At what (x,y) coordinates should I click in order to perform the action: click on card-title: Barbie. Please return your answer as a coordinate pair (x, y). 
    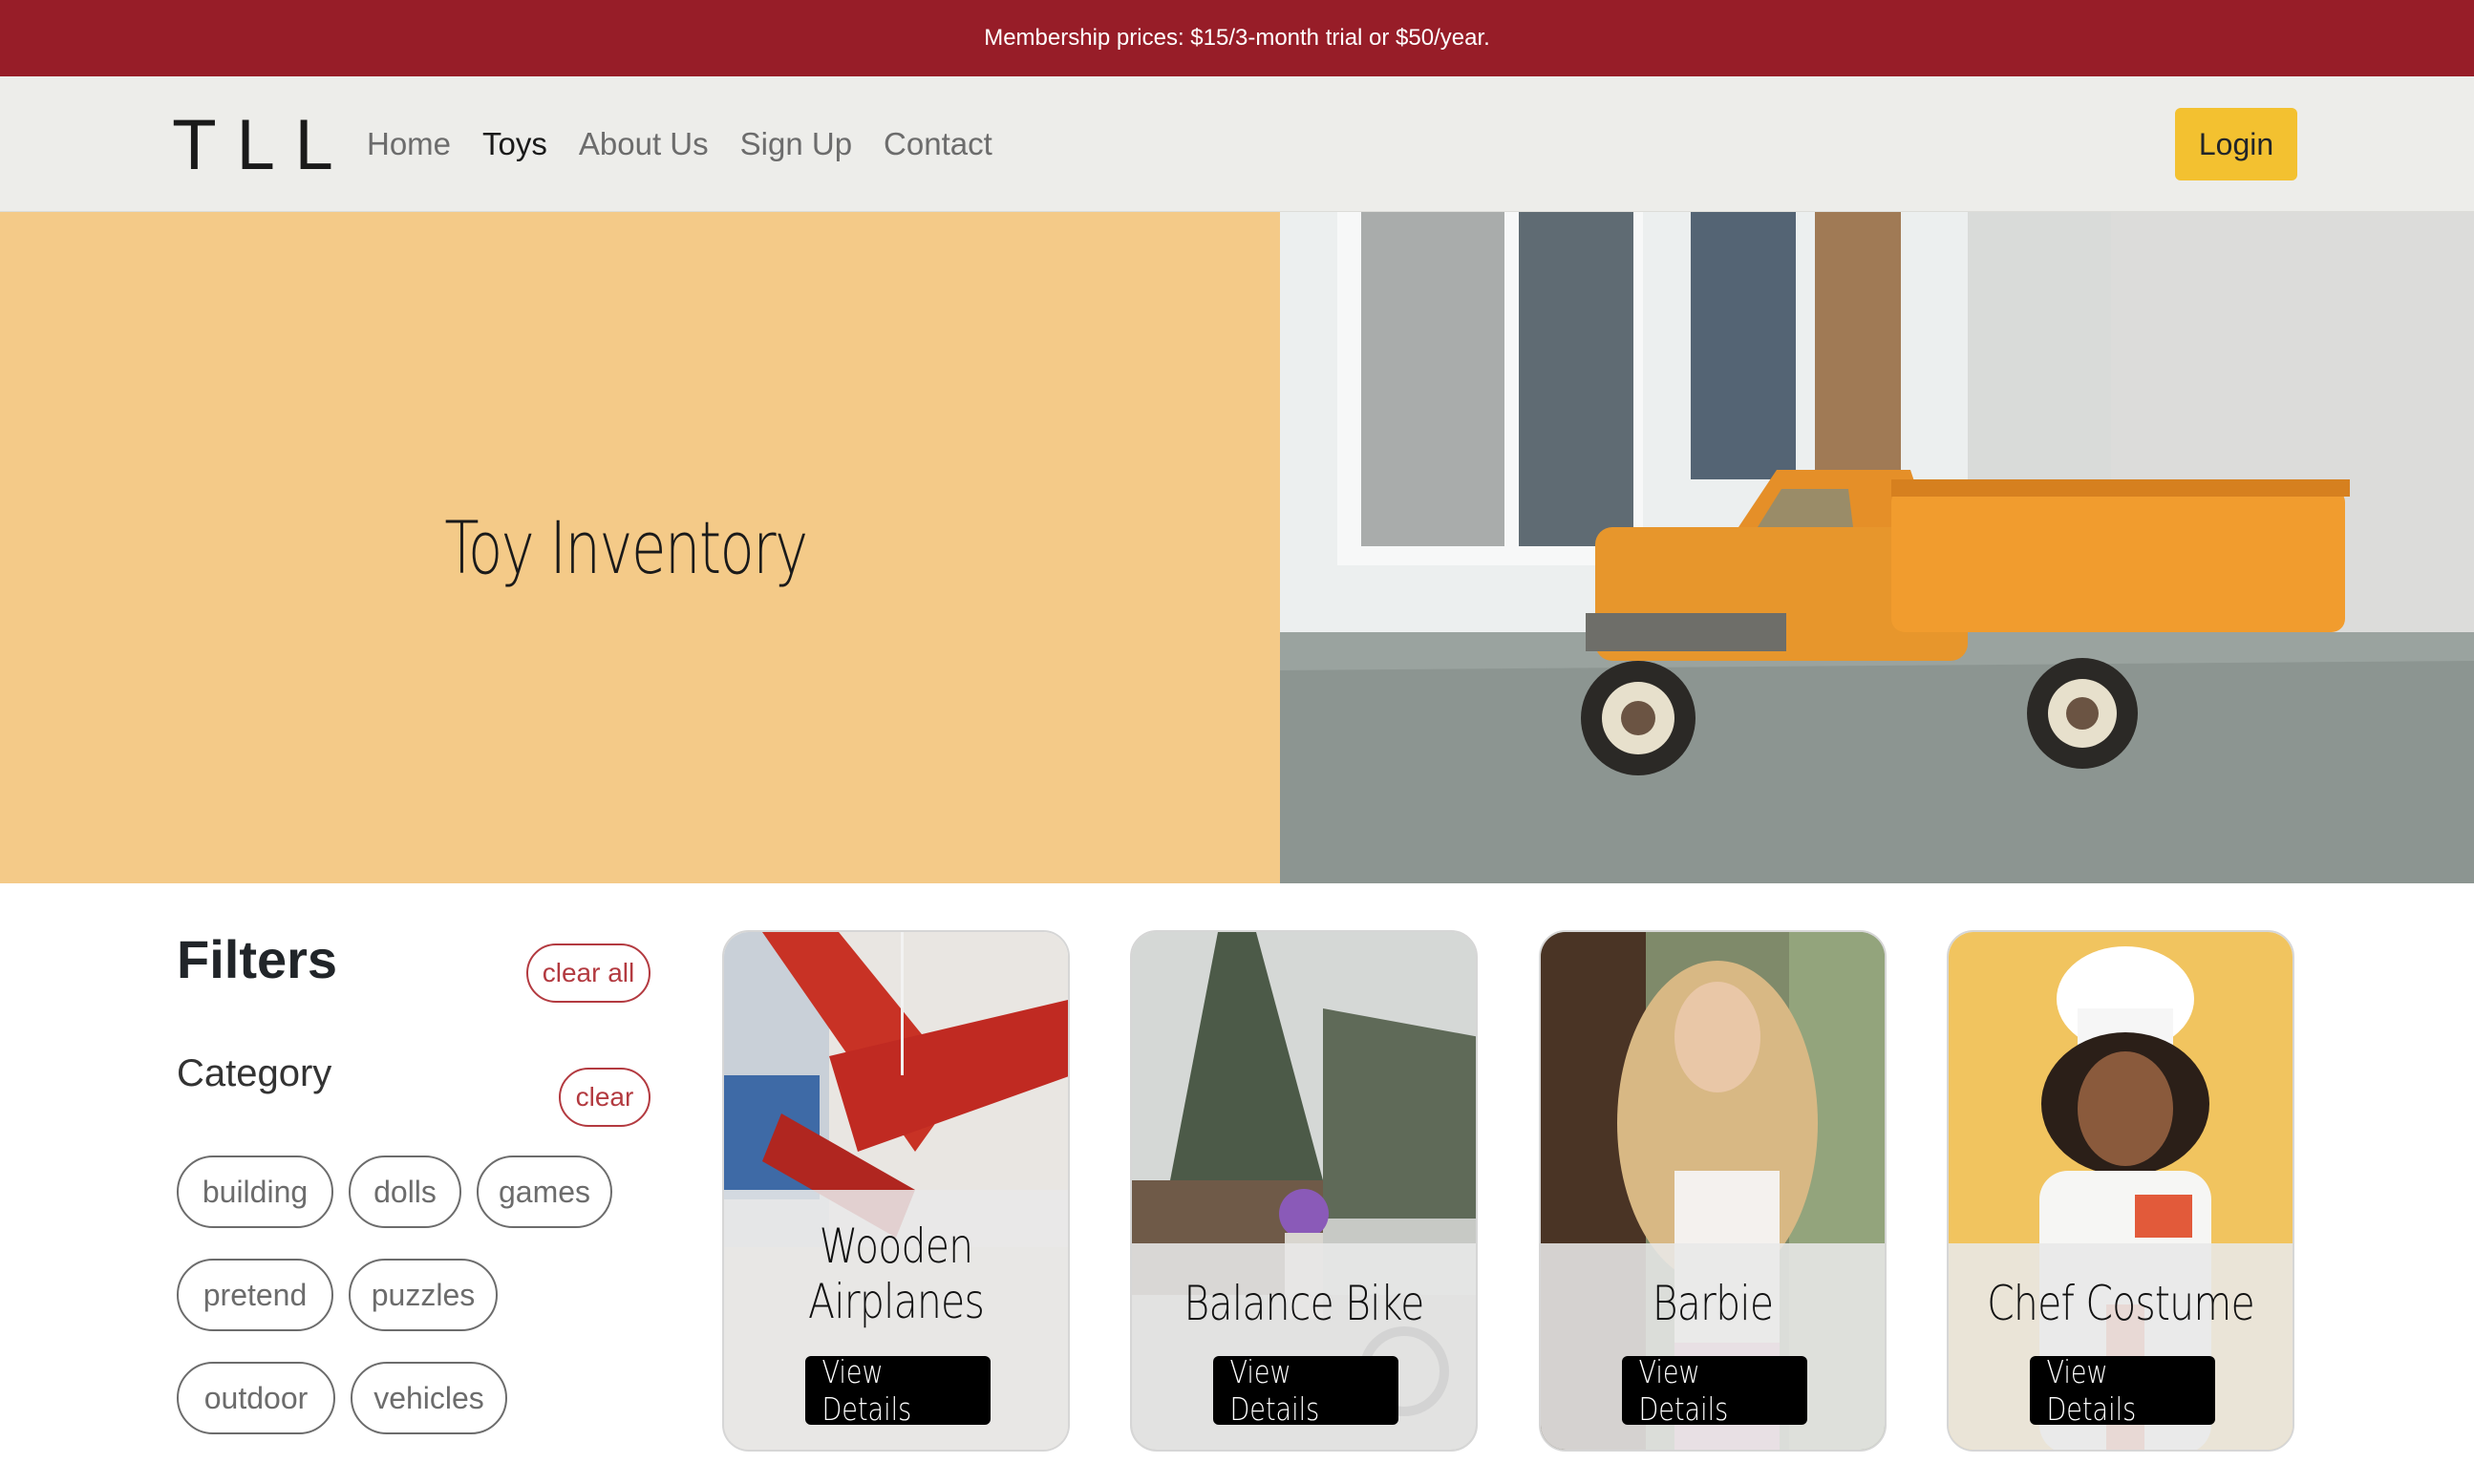
    Looking at the image, I should click on (1713, 1304).